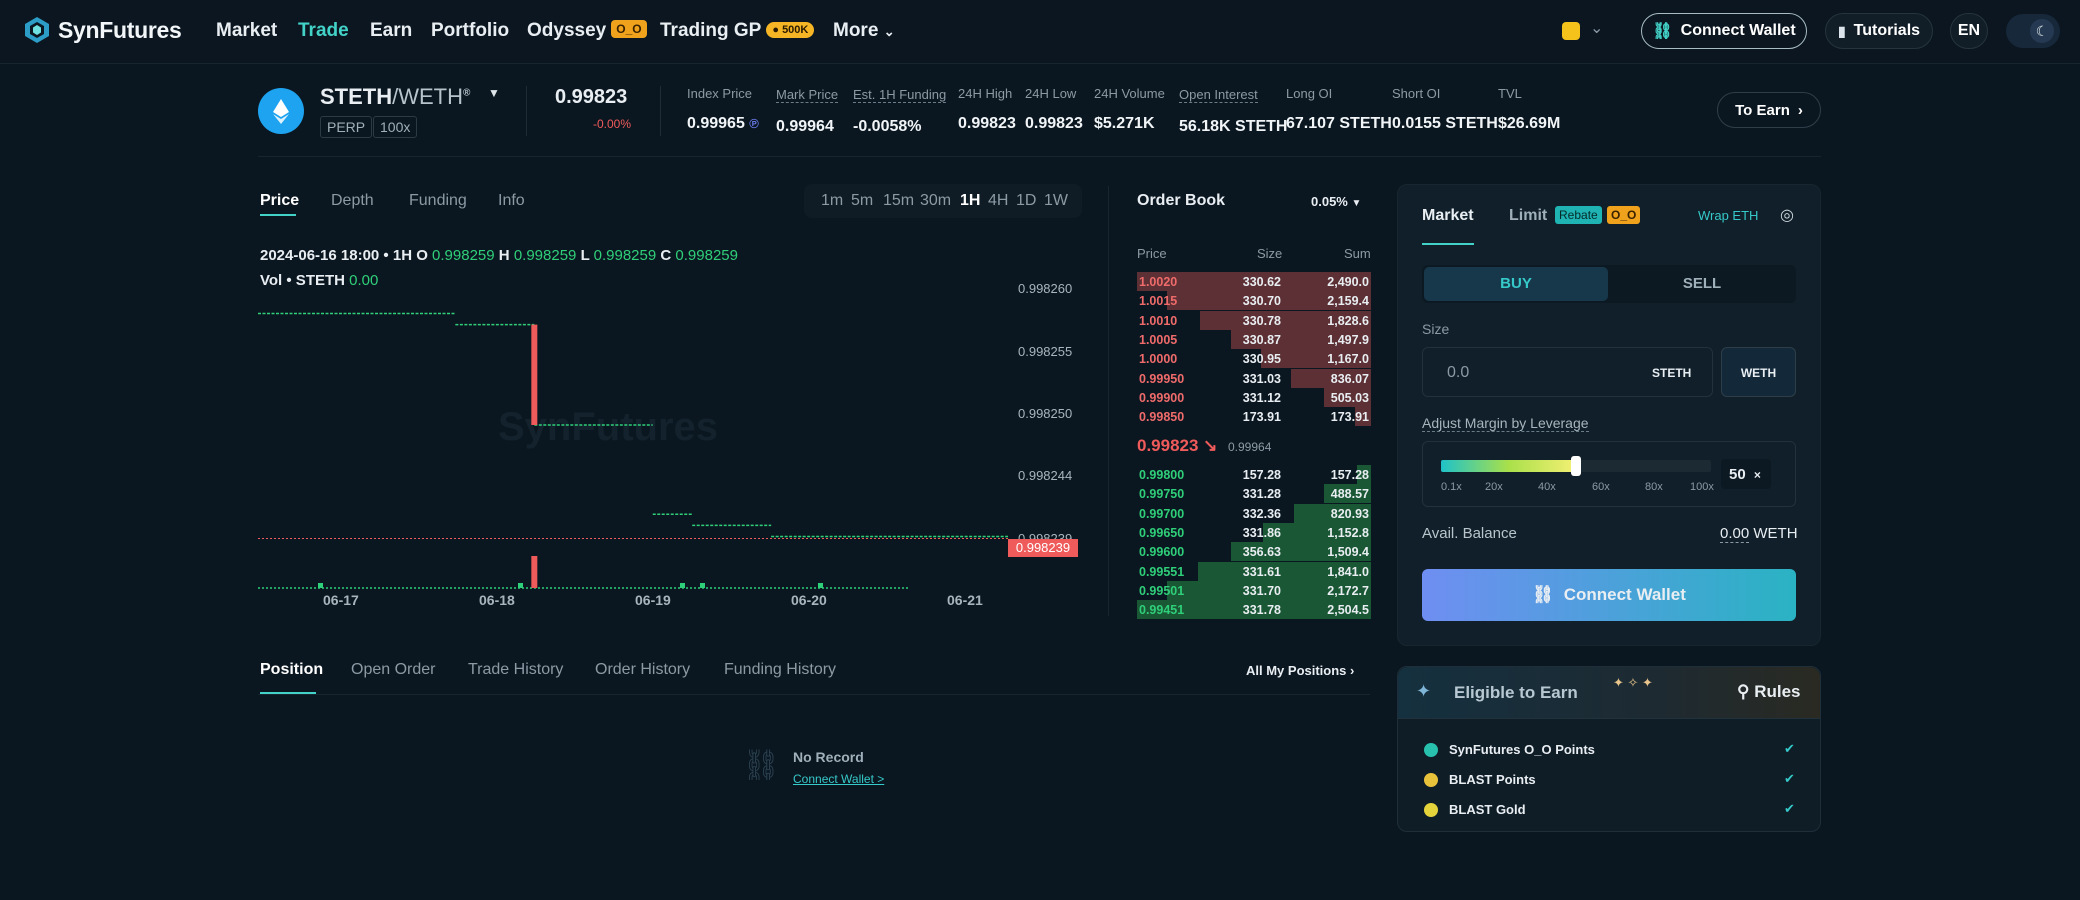 This screenshot has height=900, width=2080. Describe the element at coordinates (1026, 201) in the screenshot. I see `tf-1d: 1D` at that location.